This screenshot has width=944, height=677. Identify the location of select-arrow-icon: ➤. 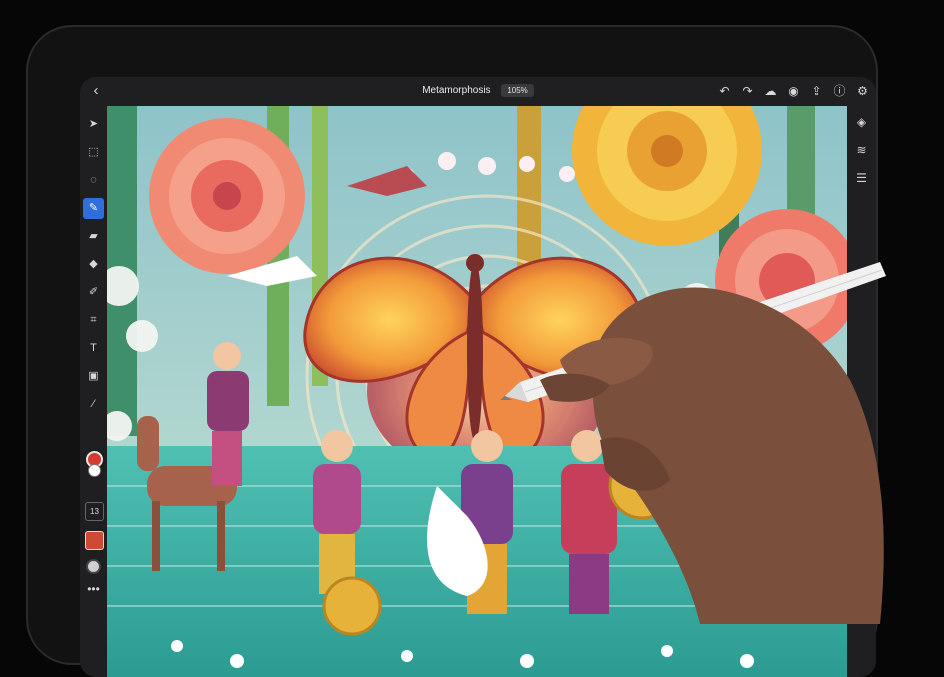
(93, 124).